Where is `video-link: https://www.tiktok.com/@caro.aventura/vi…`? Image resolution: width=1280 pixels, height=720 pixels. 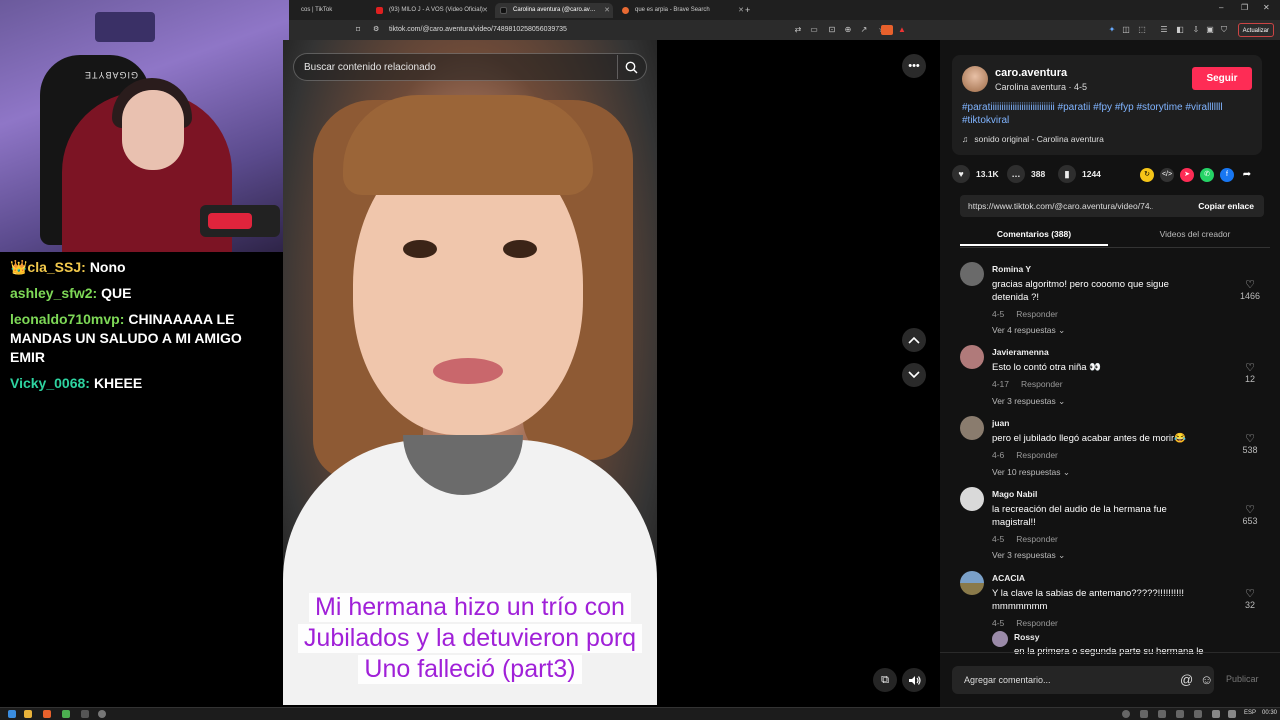 video-link: https://www.tiktok.com/@caro.aventura/vi… is located at coordinates (1060, 206).